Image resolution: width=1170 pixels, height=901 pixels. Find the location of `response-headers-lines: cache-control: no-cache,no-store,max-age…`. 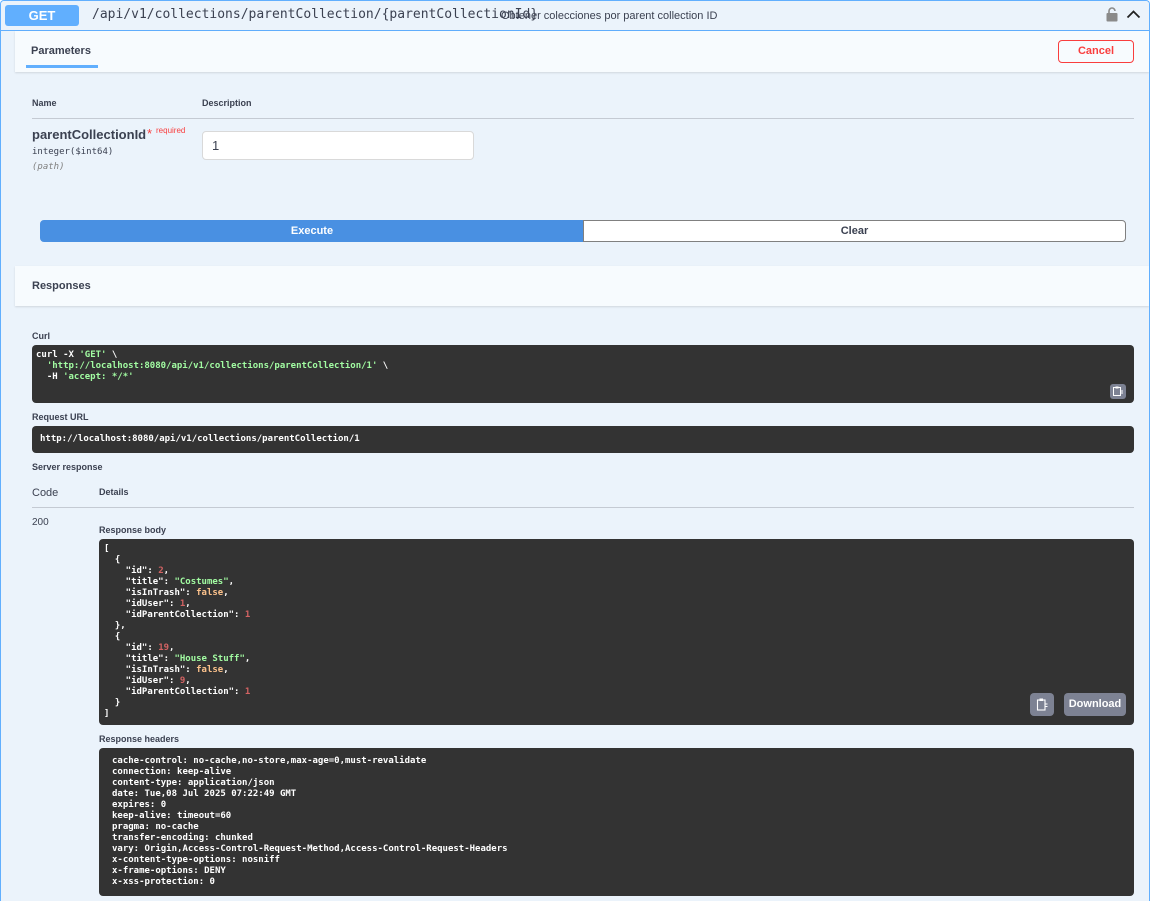

response-headers-lines: cache-control: no-cache,no-store,max-age… is located at coordinates (616, 822).